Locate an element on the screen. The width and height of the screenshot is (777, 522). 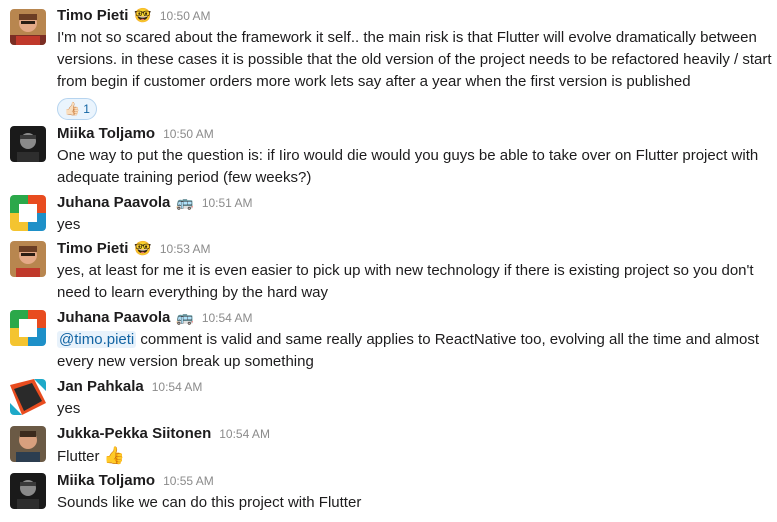
author-name: Jan Pahkala is located at coordinates (100, 387).